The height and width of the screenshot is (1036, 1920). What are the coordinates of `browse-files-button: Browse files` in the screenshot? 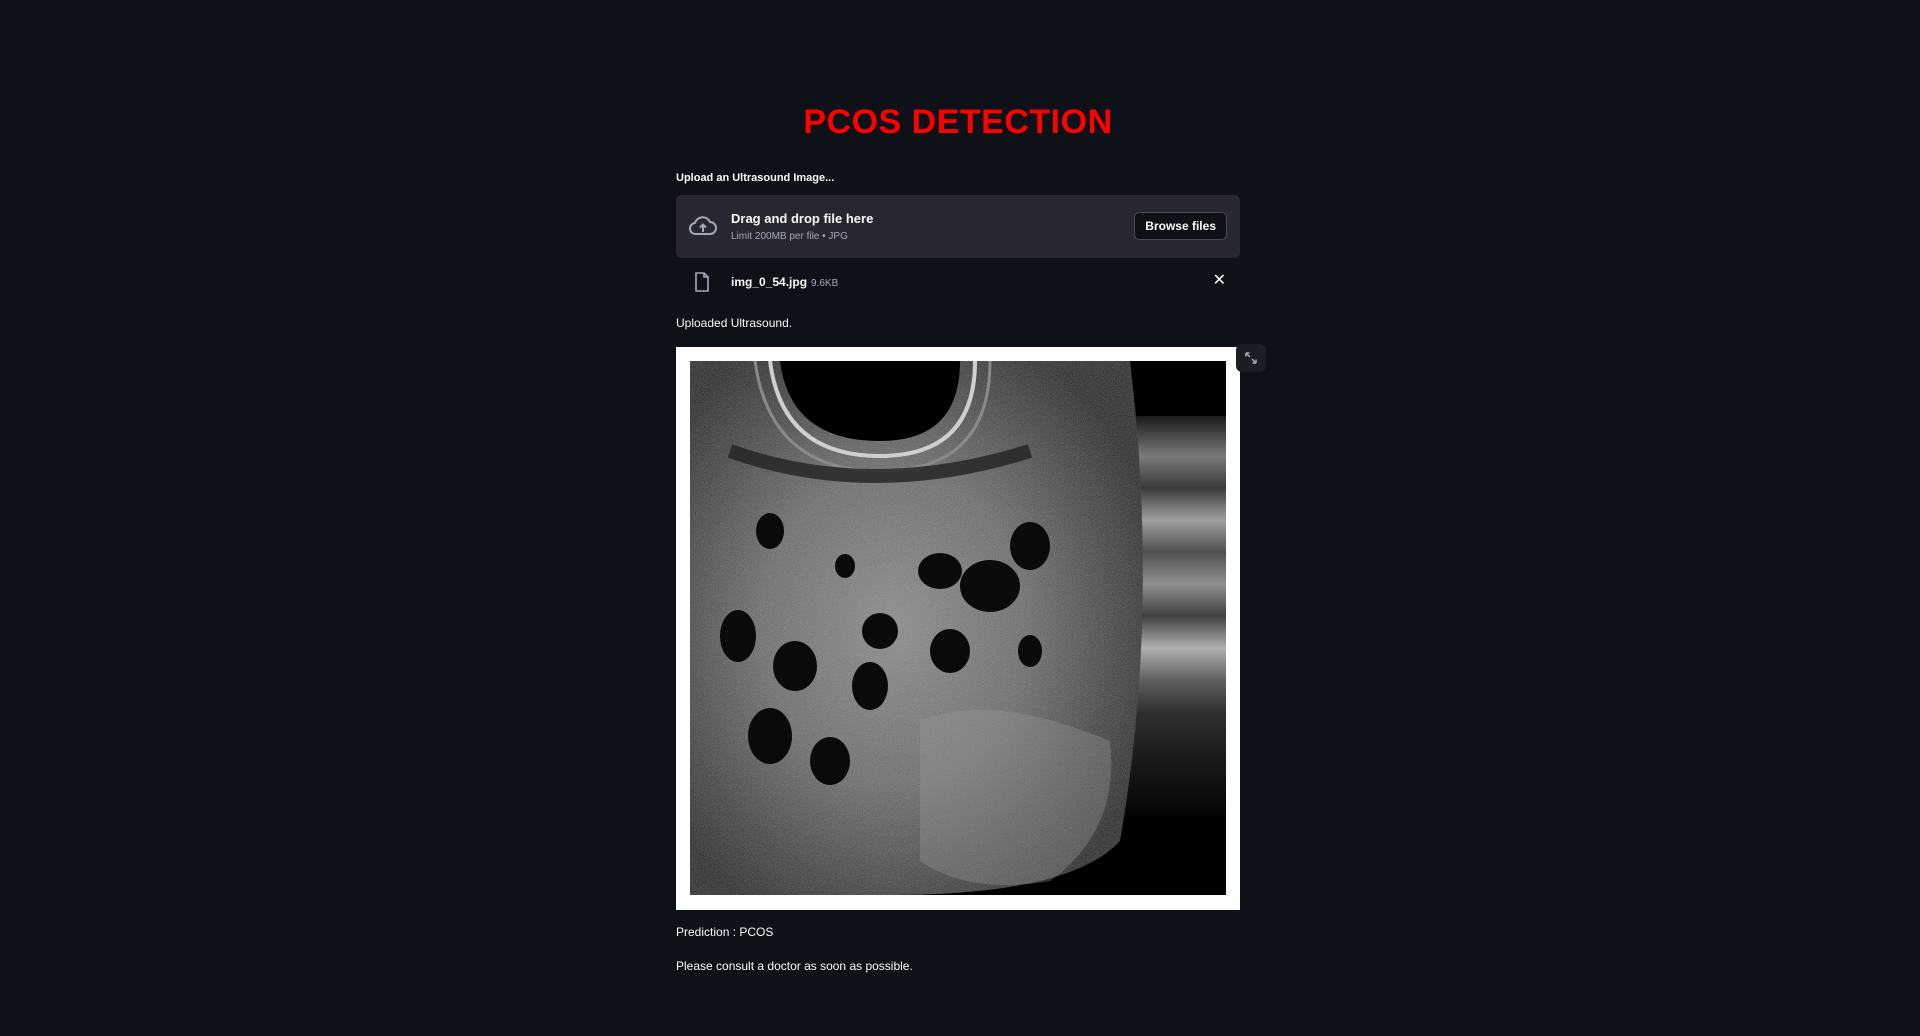 It's located at (1180, 226).